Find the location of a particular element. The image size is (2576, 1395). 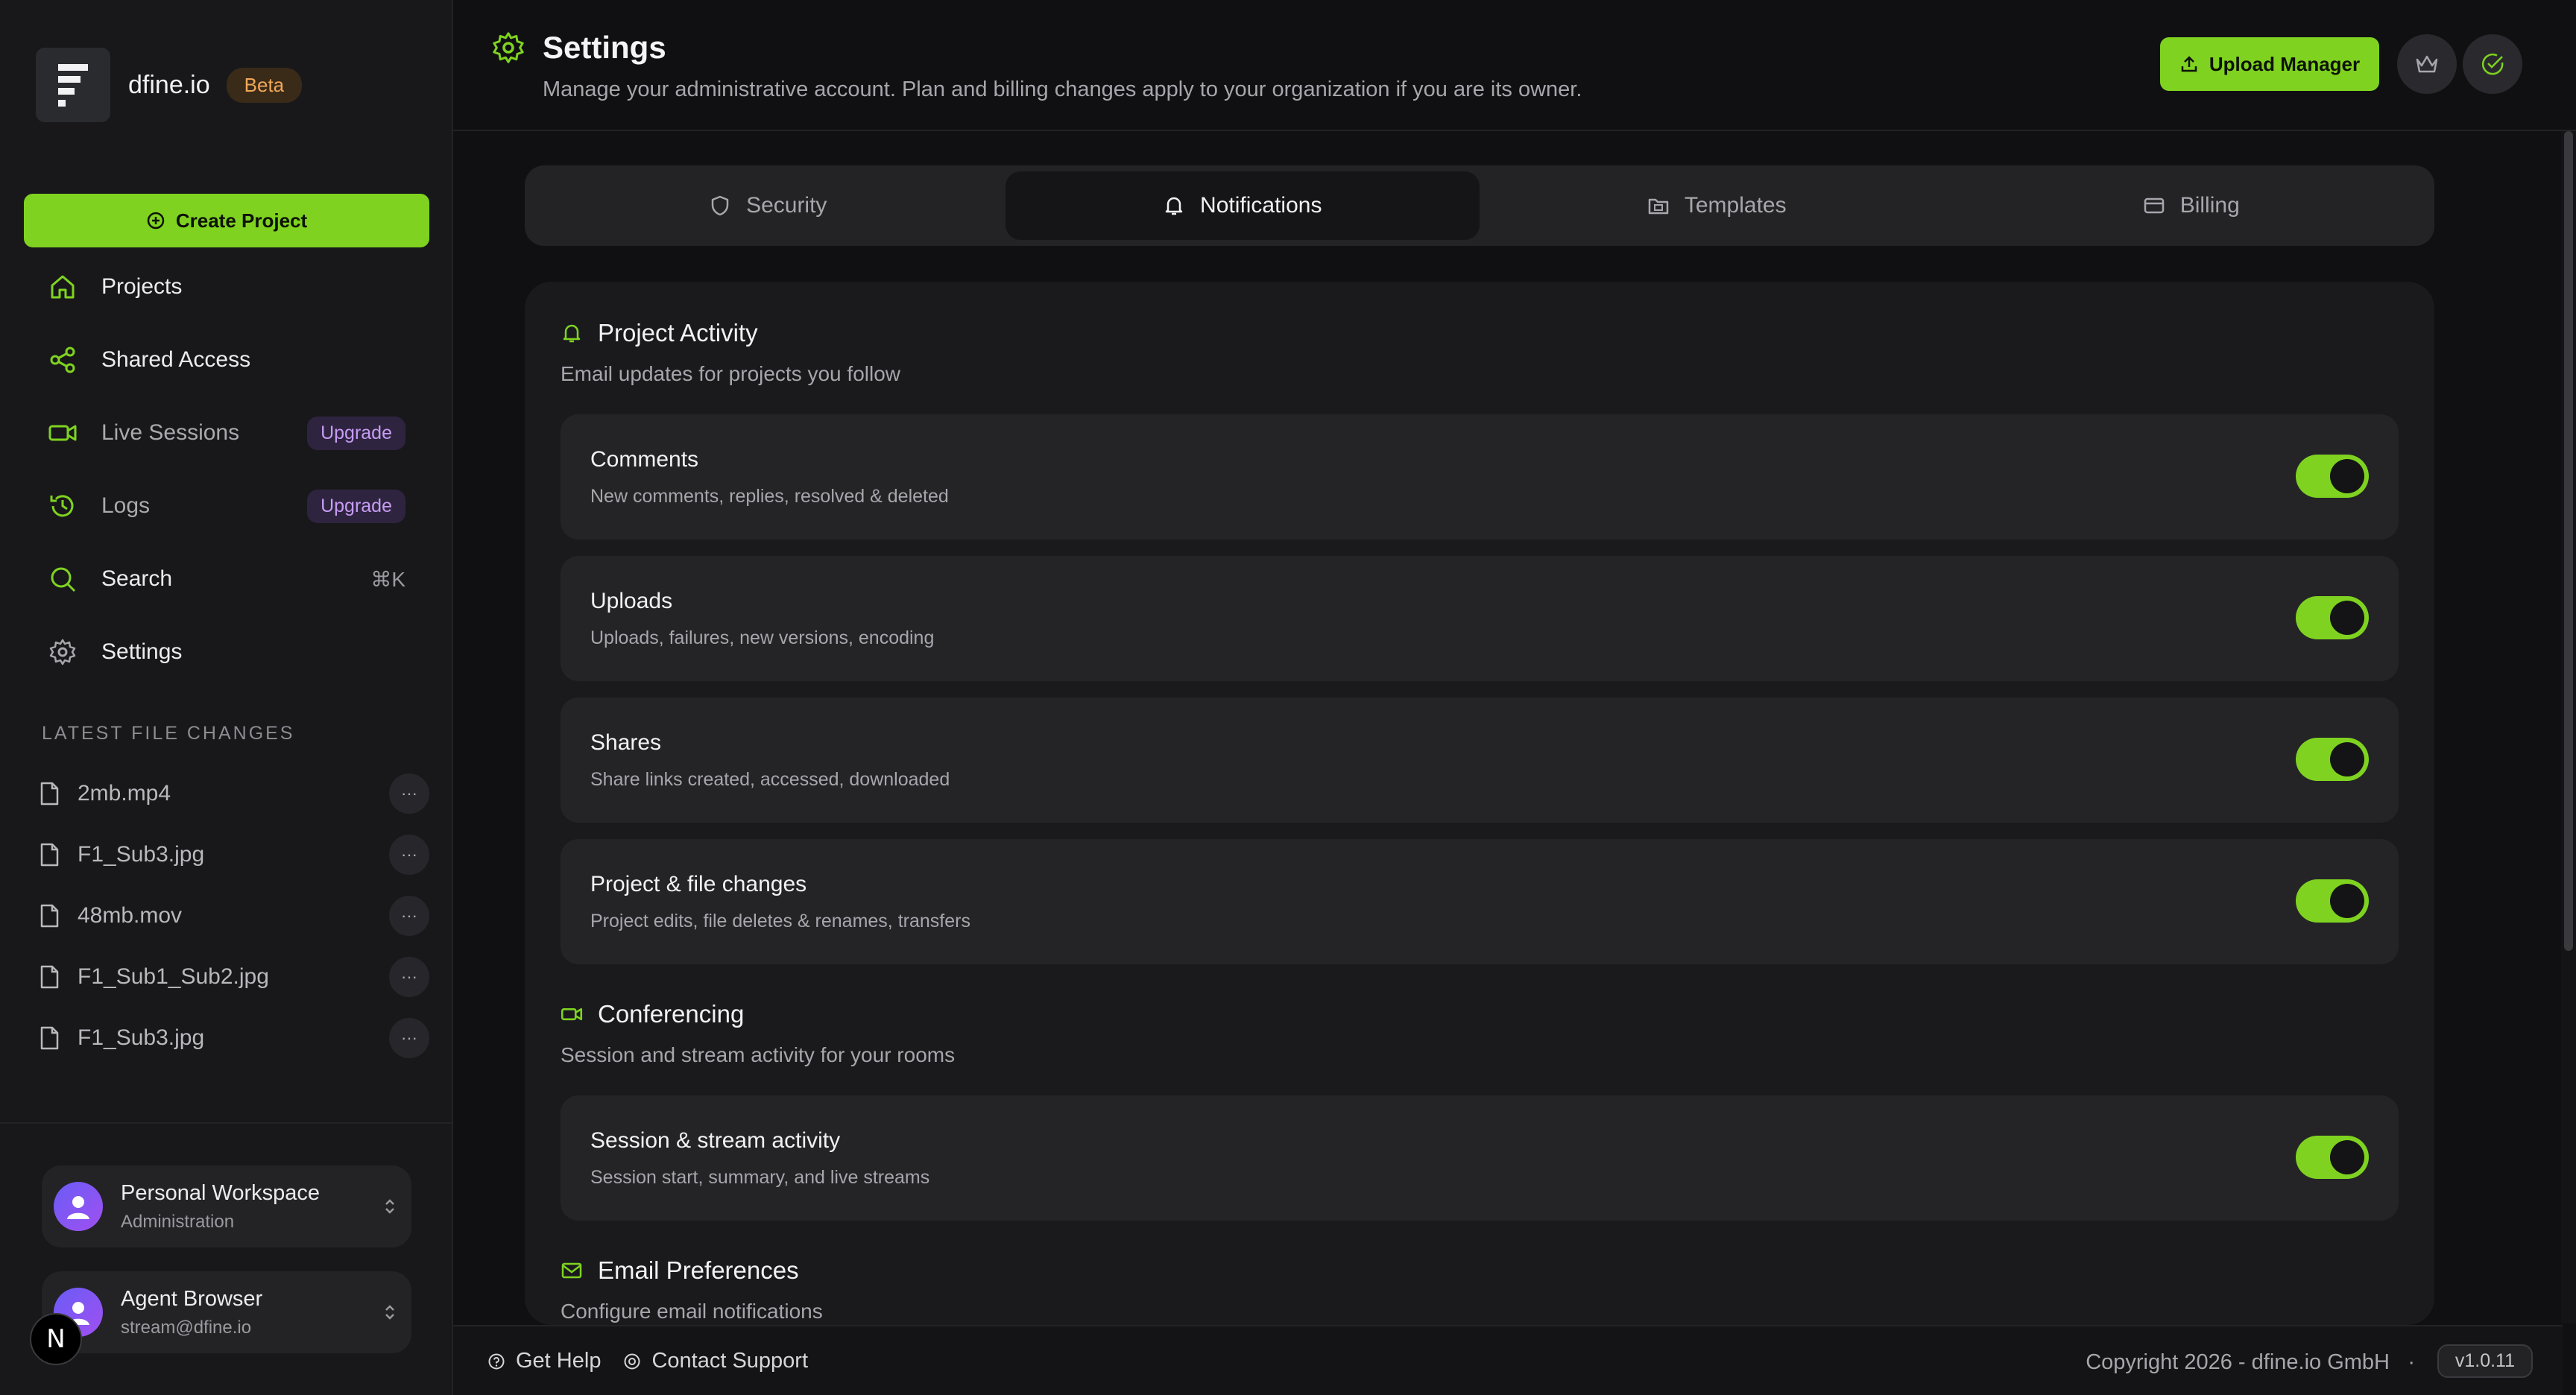

tab-notifications: Notifications is located at coordinates (1242, 206).